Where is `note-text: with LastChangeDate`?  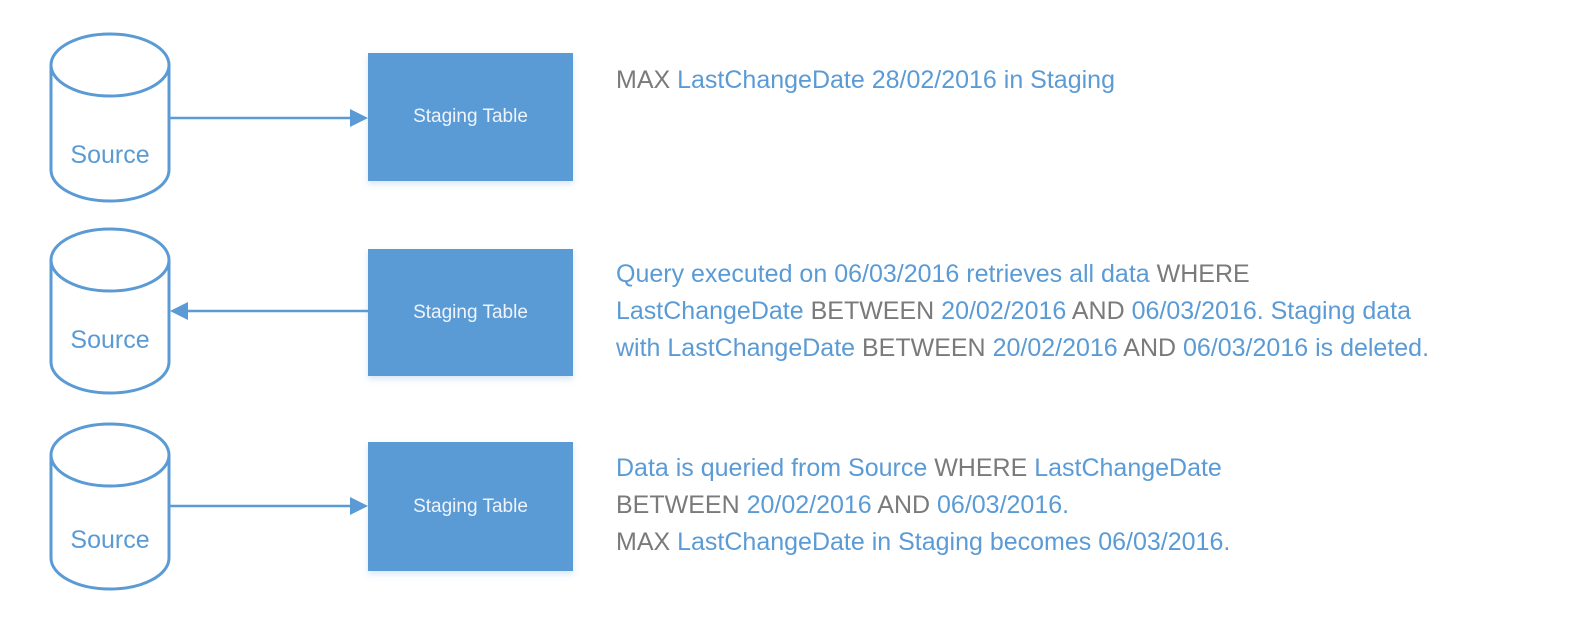 note-text: with LastChangeDate is located at coordinates (739, 348).